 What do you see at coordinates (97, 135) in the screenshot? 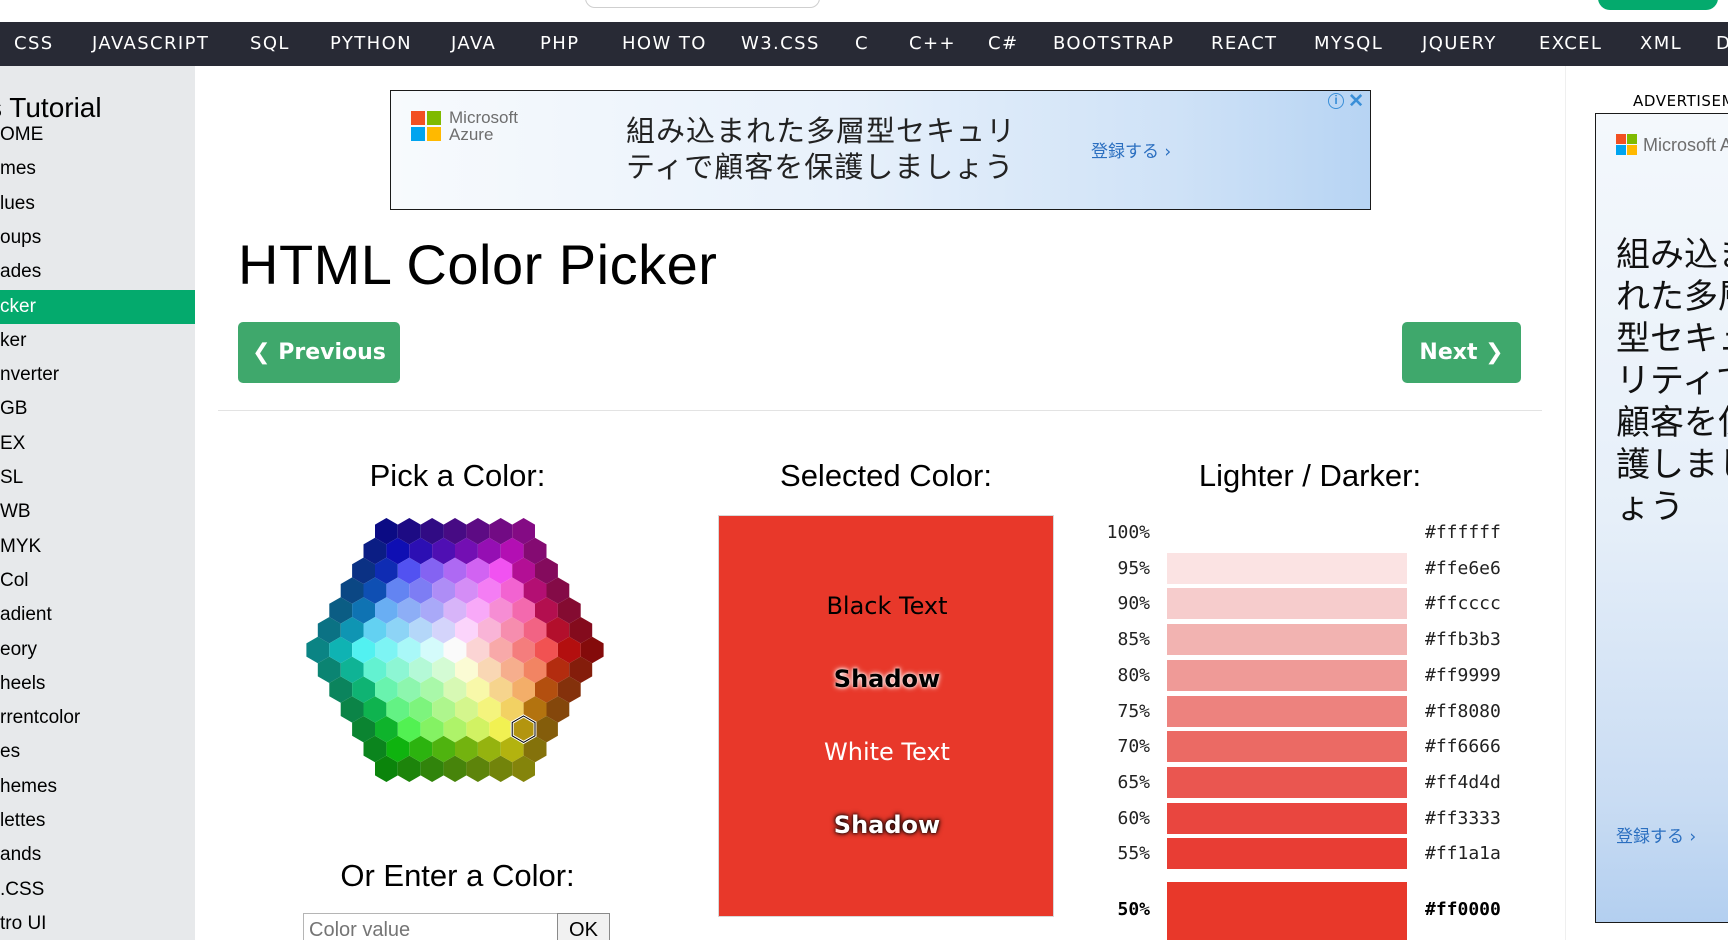
I see `sidebar-item: OME` at bounding box center [97, 135].